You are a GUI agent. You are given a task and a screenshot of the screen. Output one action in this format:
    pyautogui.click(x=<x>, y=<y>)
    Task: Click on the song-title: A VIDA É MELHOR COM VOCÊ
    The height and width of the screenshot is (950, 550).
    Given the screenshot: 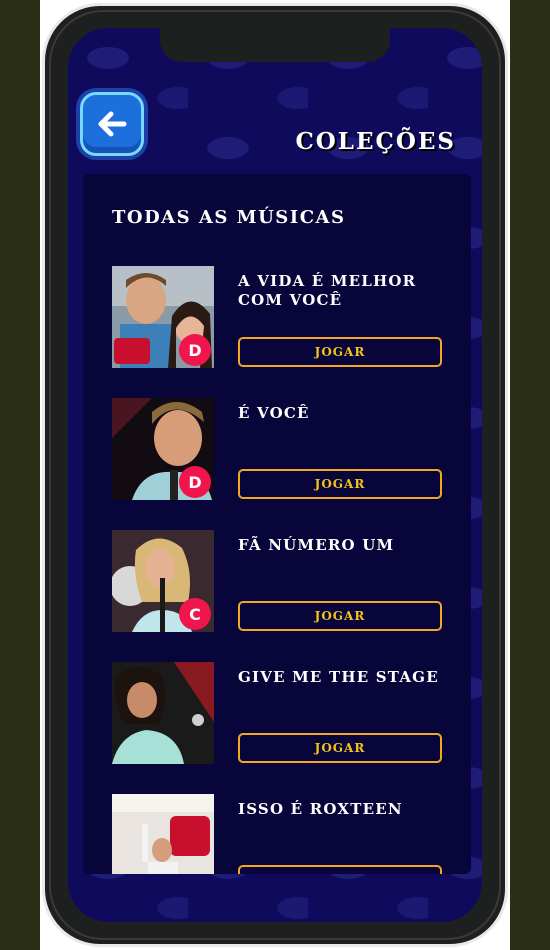 What is the action you would take?
    pyautogui.click(x=327, y=290)
    